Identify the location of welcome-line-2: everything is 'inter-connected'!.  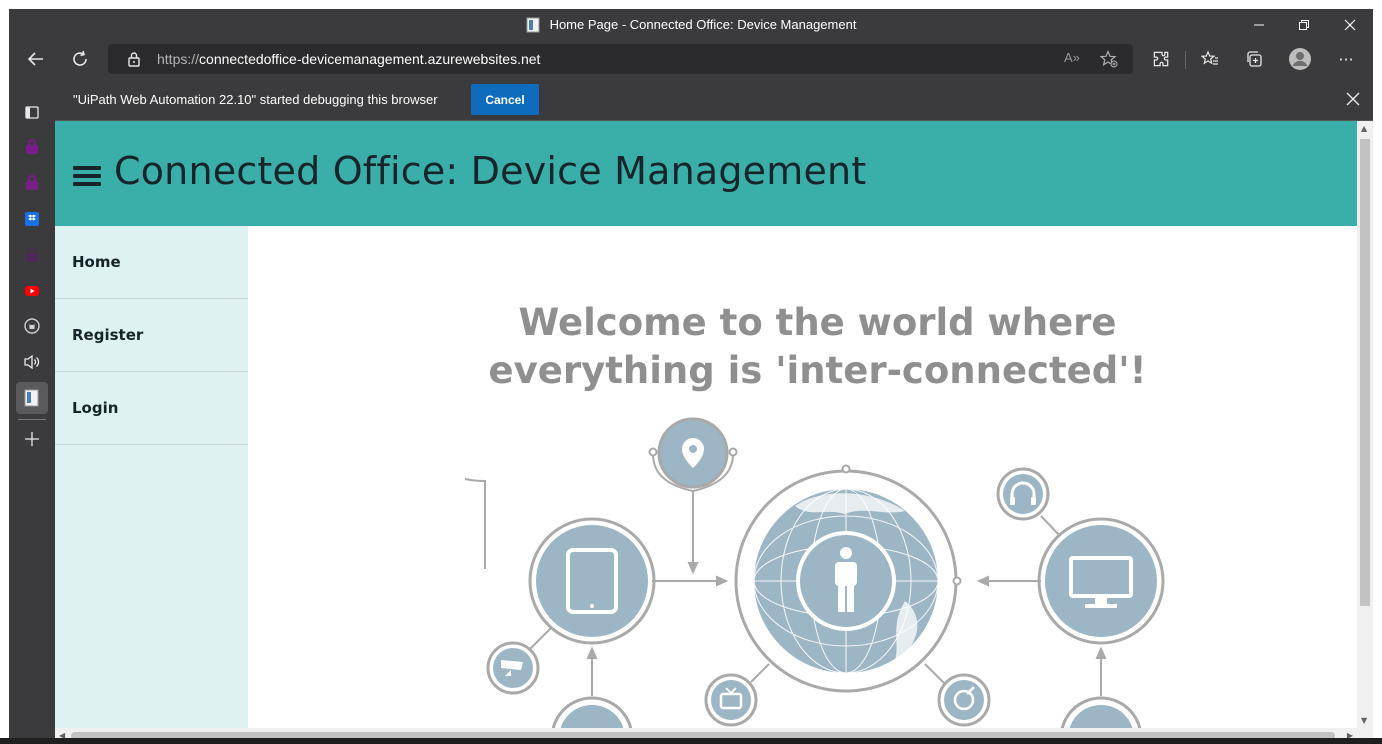
(817, 370).